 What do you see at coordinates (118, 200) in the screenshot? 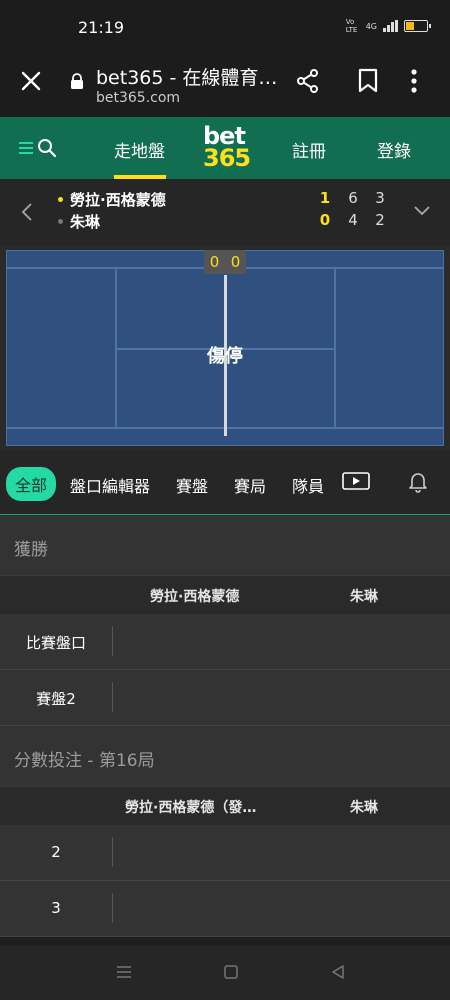
I see `player1-name: 勞拉·西格蒙德` at bounding box center [118, 200].